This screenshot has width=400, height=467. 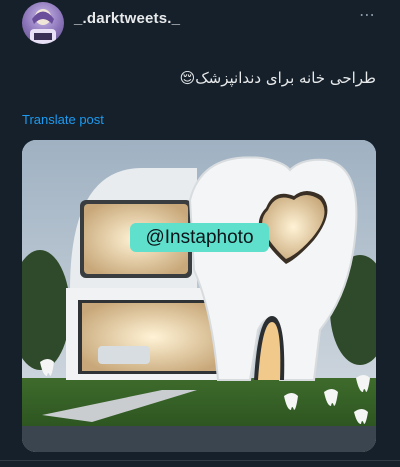 What do you see at coordinates (63, 119) in the screenshot?
I see `translate-post-link: Translate post` at bounding box center [63, 119].